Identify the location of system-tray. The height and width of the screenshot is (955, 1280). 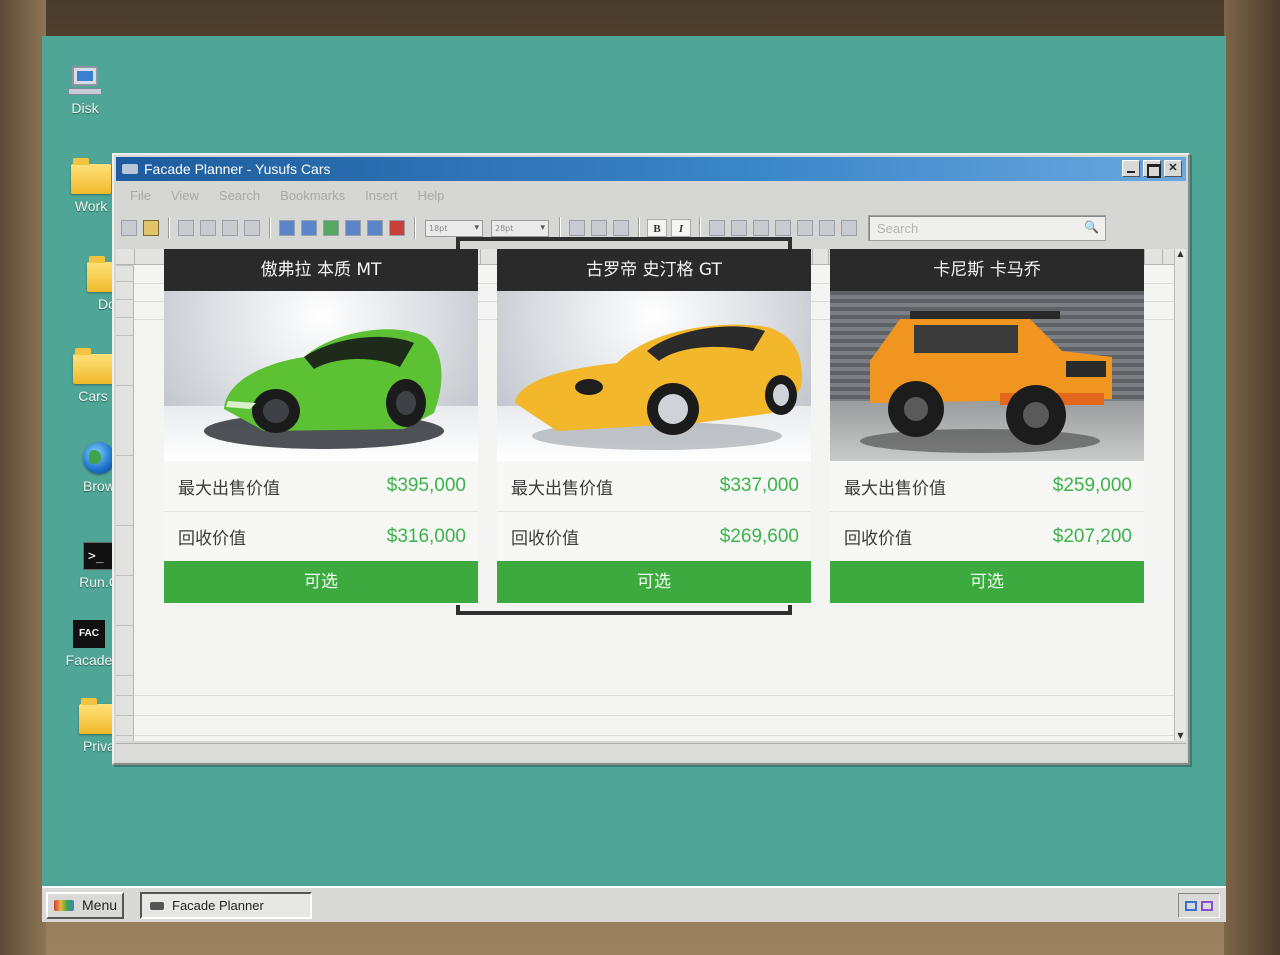
(1199, 905).